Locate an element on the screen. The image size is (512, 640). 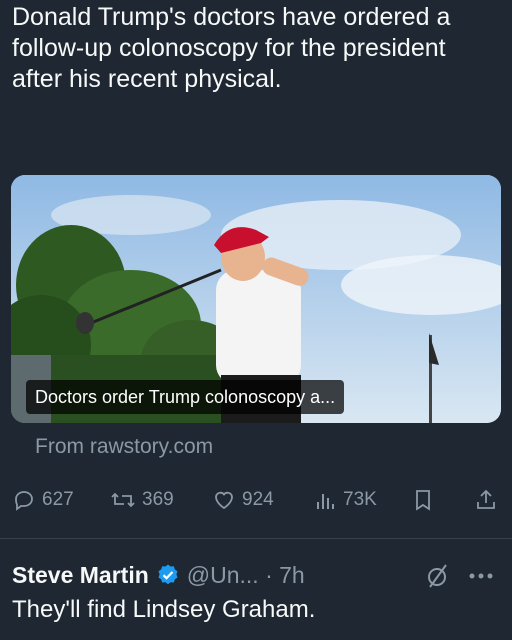
reply-icon is located at coordinates (24, 501).